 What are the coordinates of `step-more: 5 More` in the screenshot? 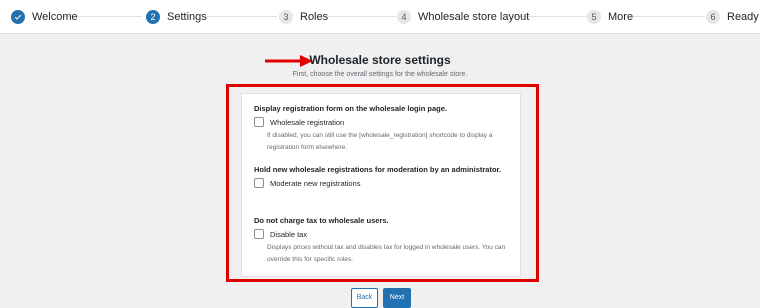 It's located at (610, 17).